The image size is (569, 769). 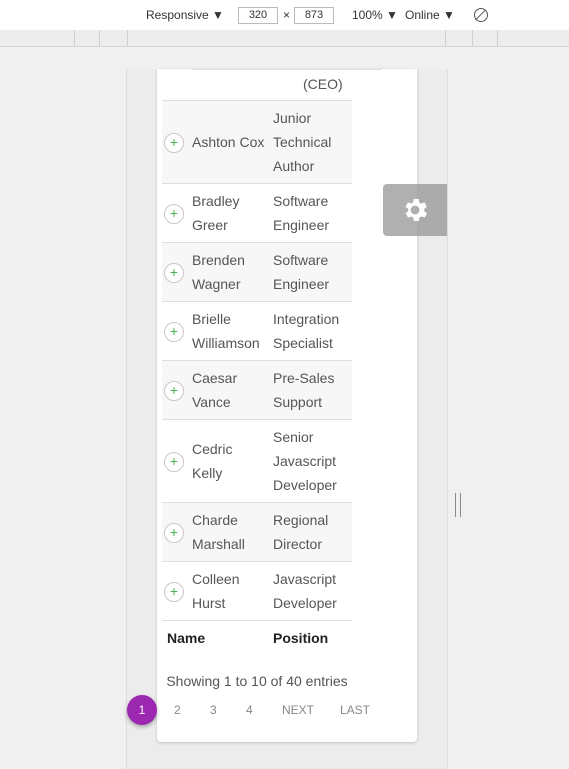 I want to click on table-row: + Brenden Wagner Software Engineer, so click(x=257, y=272).